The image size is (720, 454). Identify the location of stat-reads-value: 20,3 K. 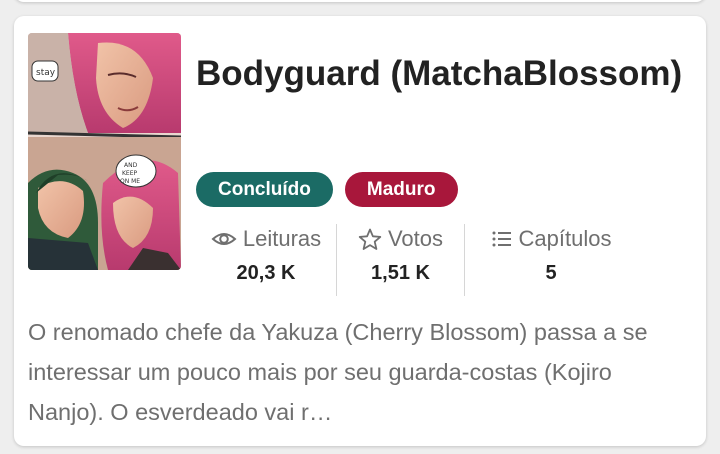
(266, 273).